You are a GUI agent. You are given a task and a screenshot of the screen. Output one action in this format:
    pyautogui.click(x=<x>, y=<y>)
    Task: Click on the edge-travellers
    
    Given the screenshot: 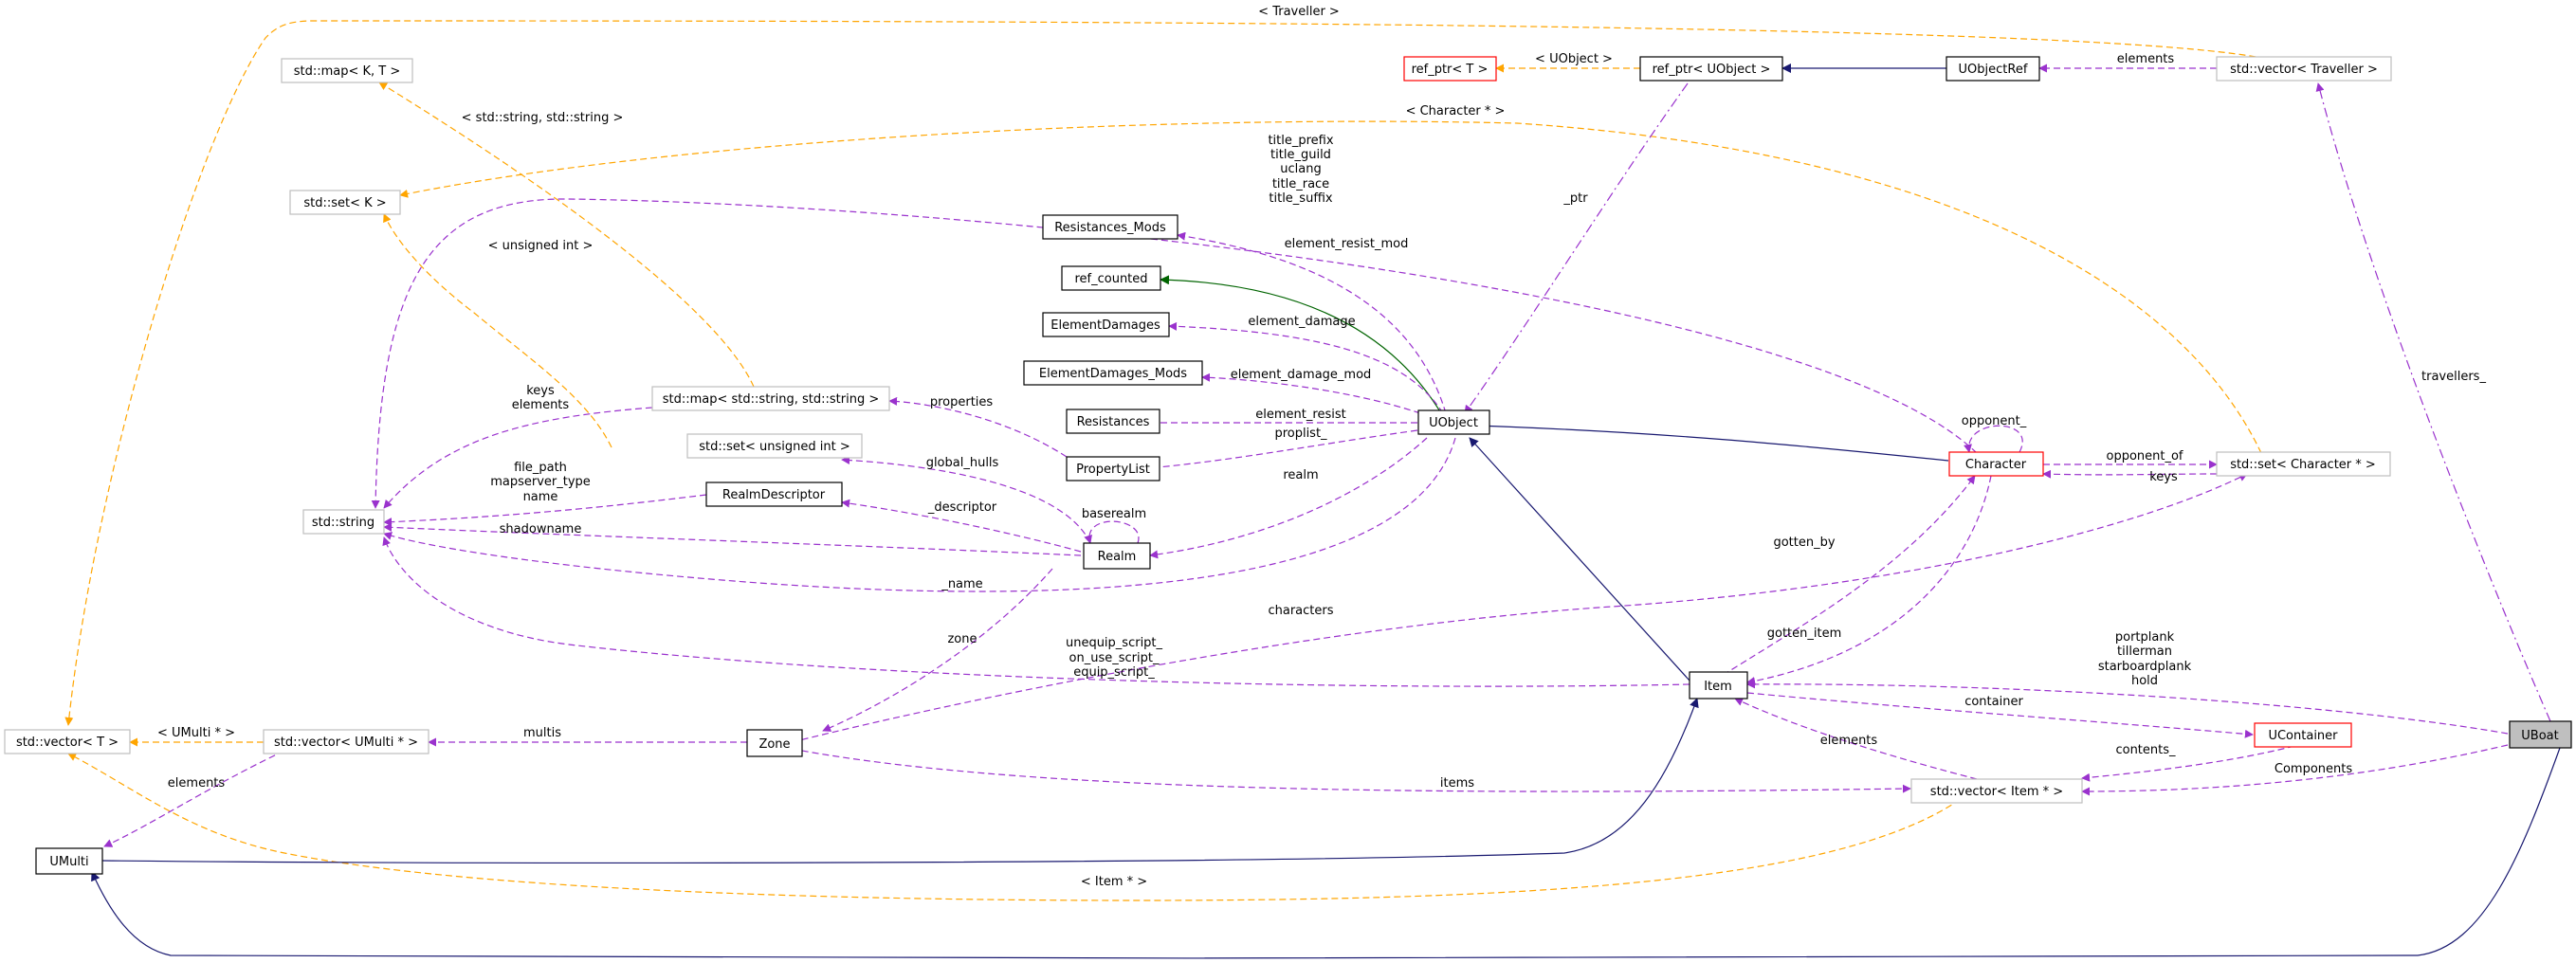 What is the action you would take?
    pyautogui.click(x=2433, y=402)
    